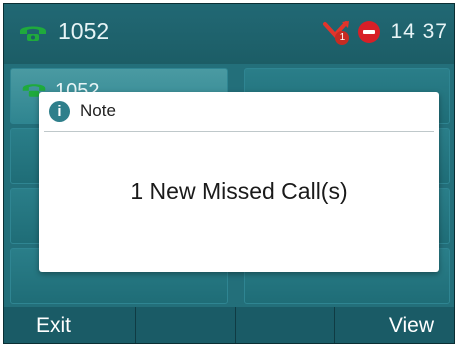 This screenshot has width=458, height=347. Describe the element at coordinates (369, 32) in the screenshot. I see `do-not-disturb-icon` at that location.